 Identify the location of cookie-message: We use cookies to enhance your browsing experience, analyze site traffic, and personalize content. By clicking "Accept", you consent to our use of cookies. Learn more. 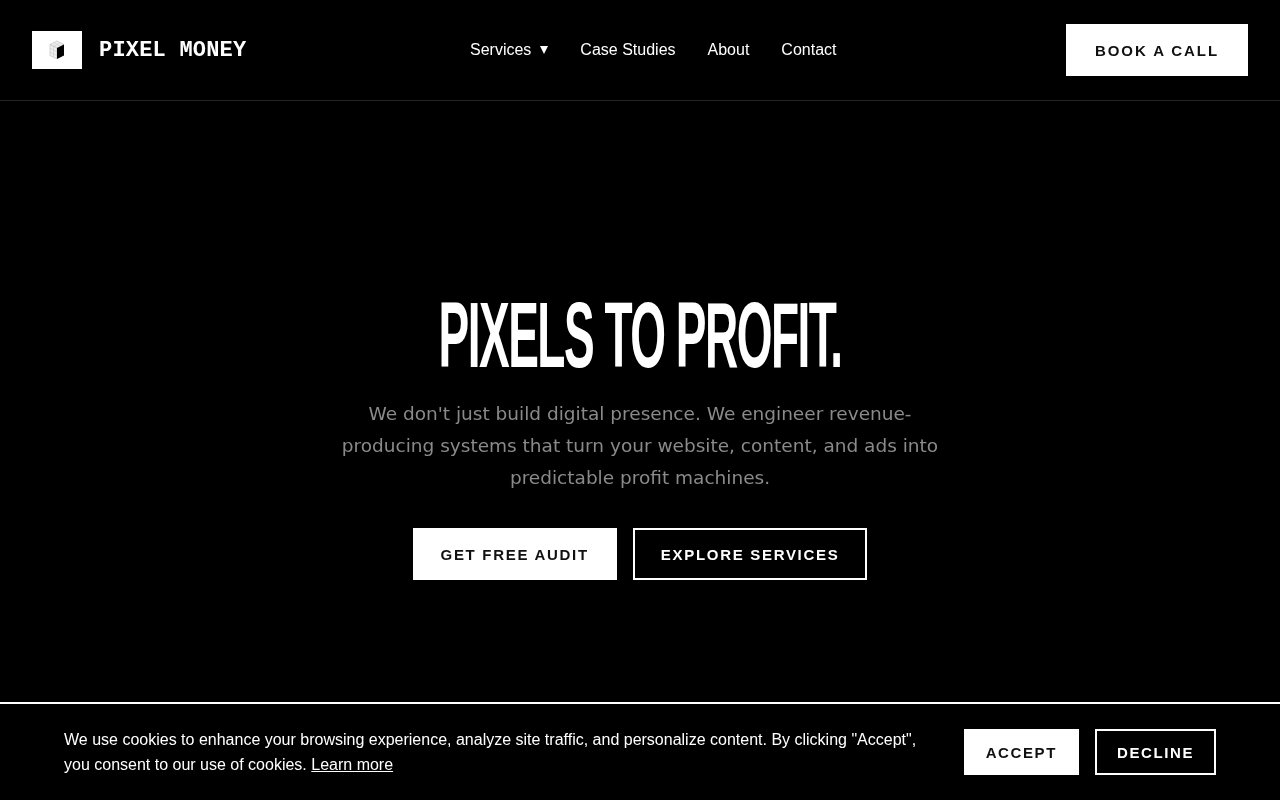
(491, 752).